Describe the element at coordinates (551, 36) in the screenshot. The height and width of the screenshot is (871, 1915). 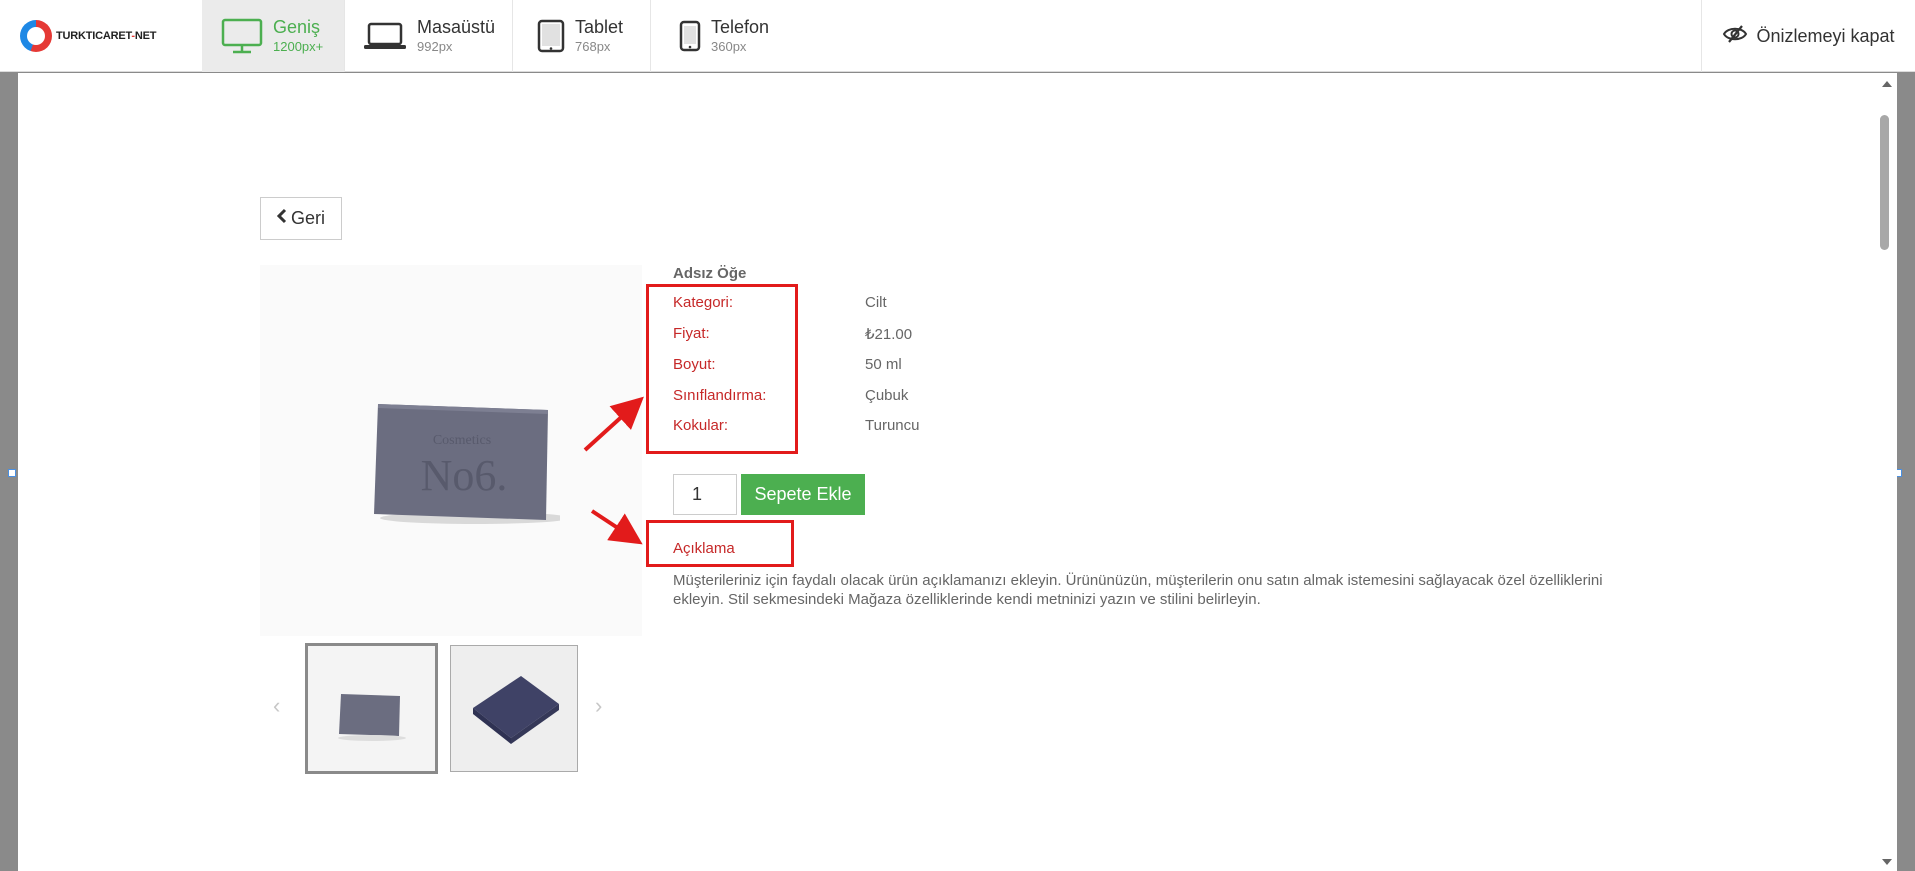
I see `tablet-icon` at that location.